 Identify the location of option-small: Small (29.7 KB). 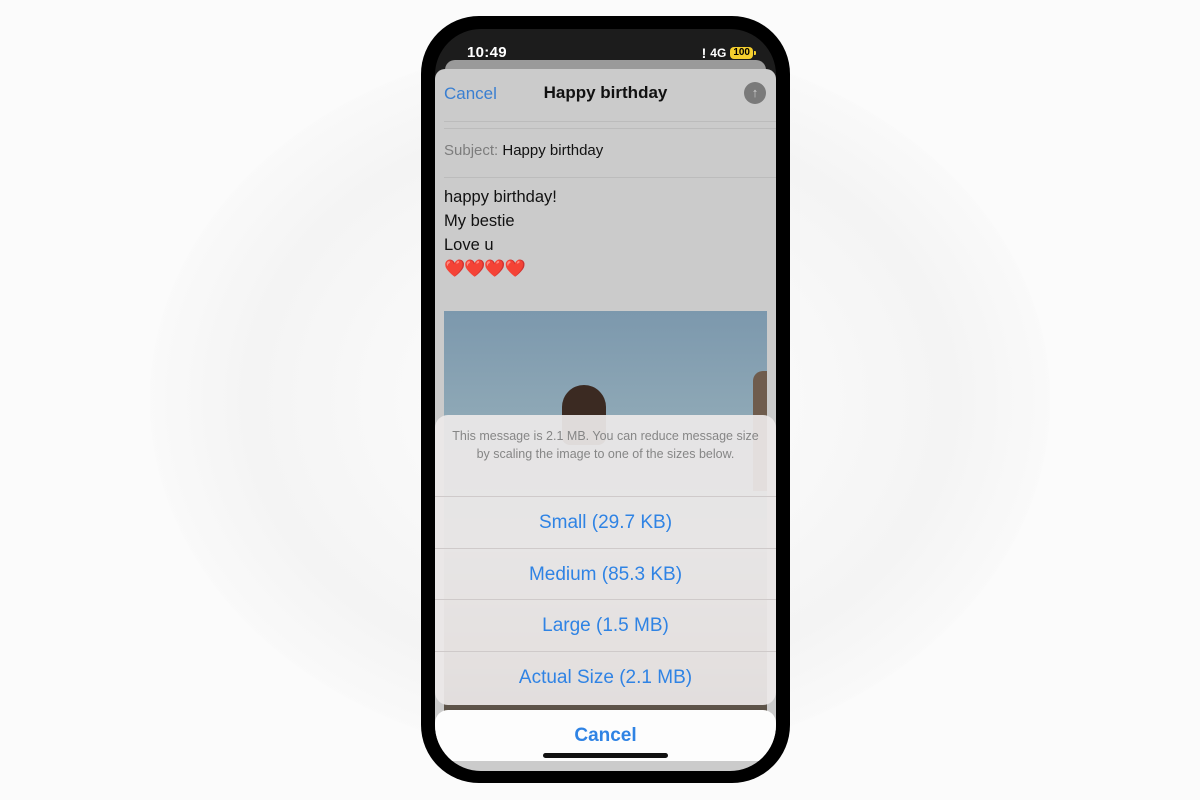
(605, 522).